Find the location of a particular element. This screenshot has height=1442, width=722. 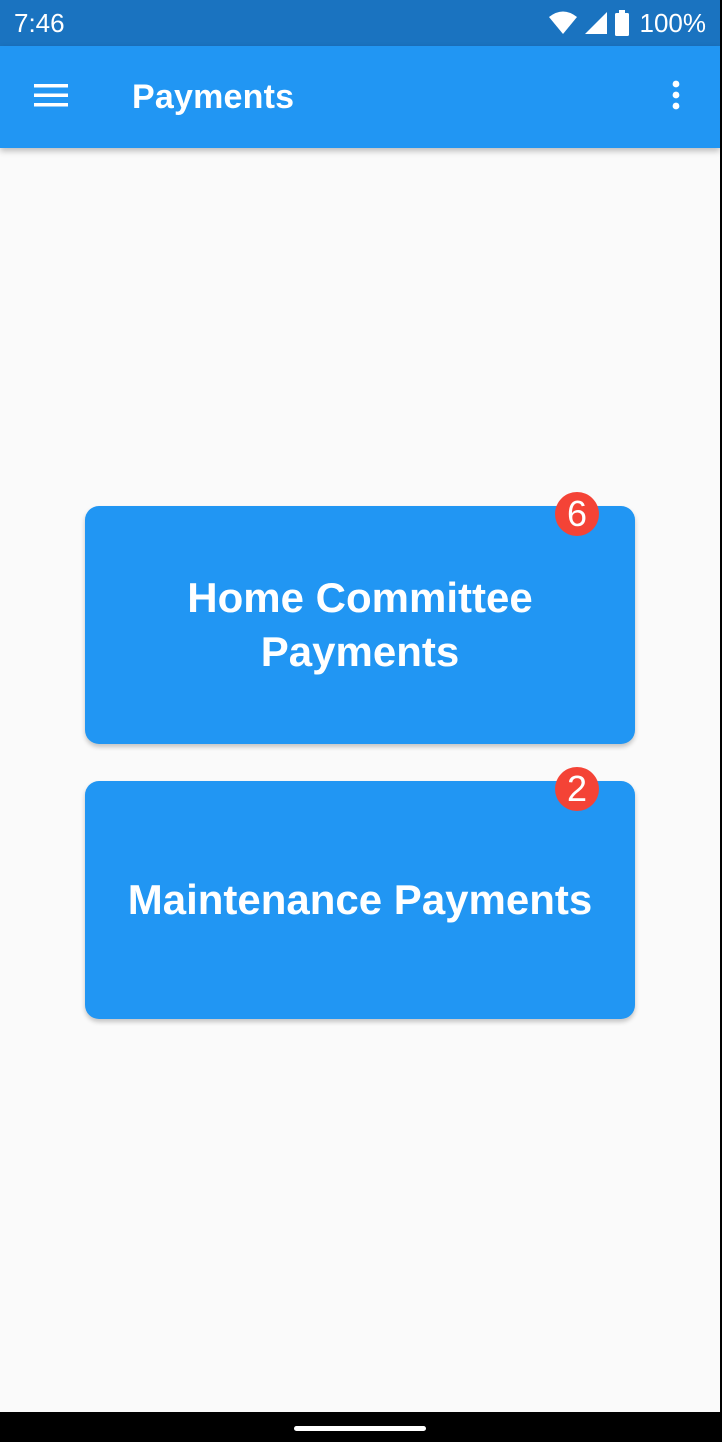

notification-badge: 6 is located at coordinates (577, 514).